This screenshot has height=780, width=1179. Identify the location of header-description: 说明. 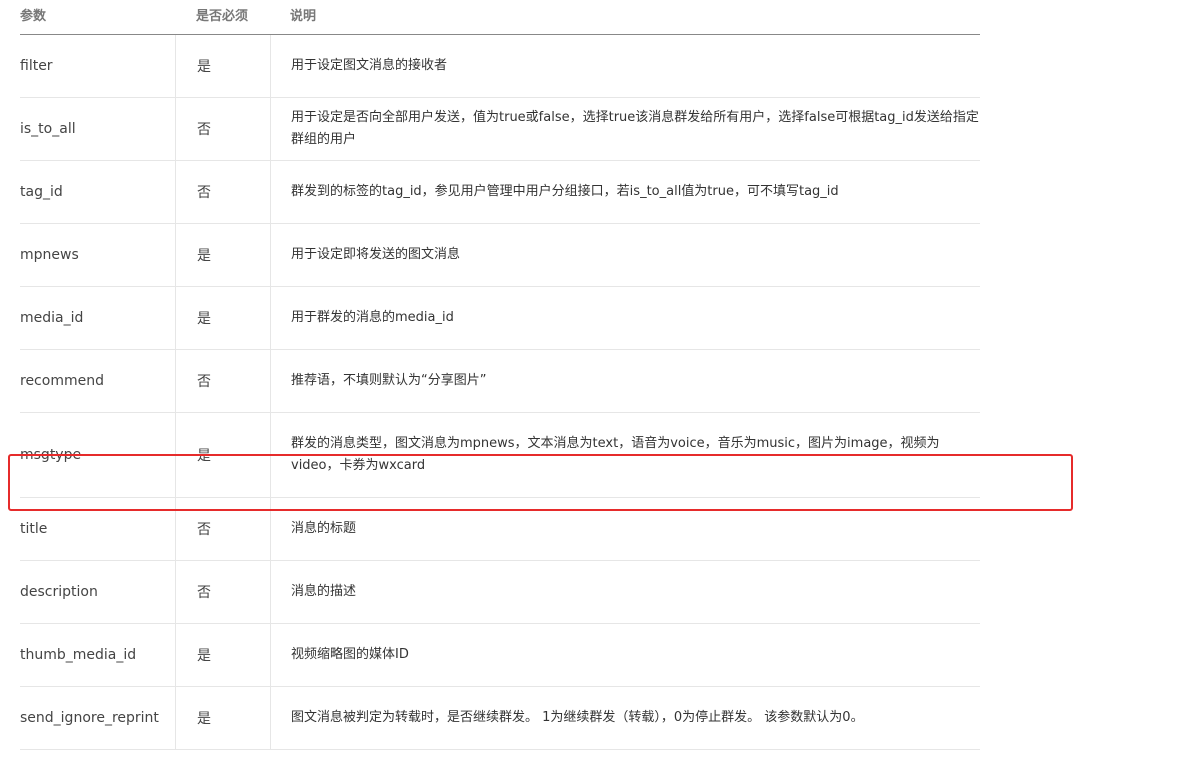
(303, 16).